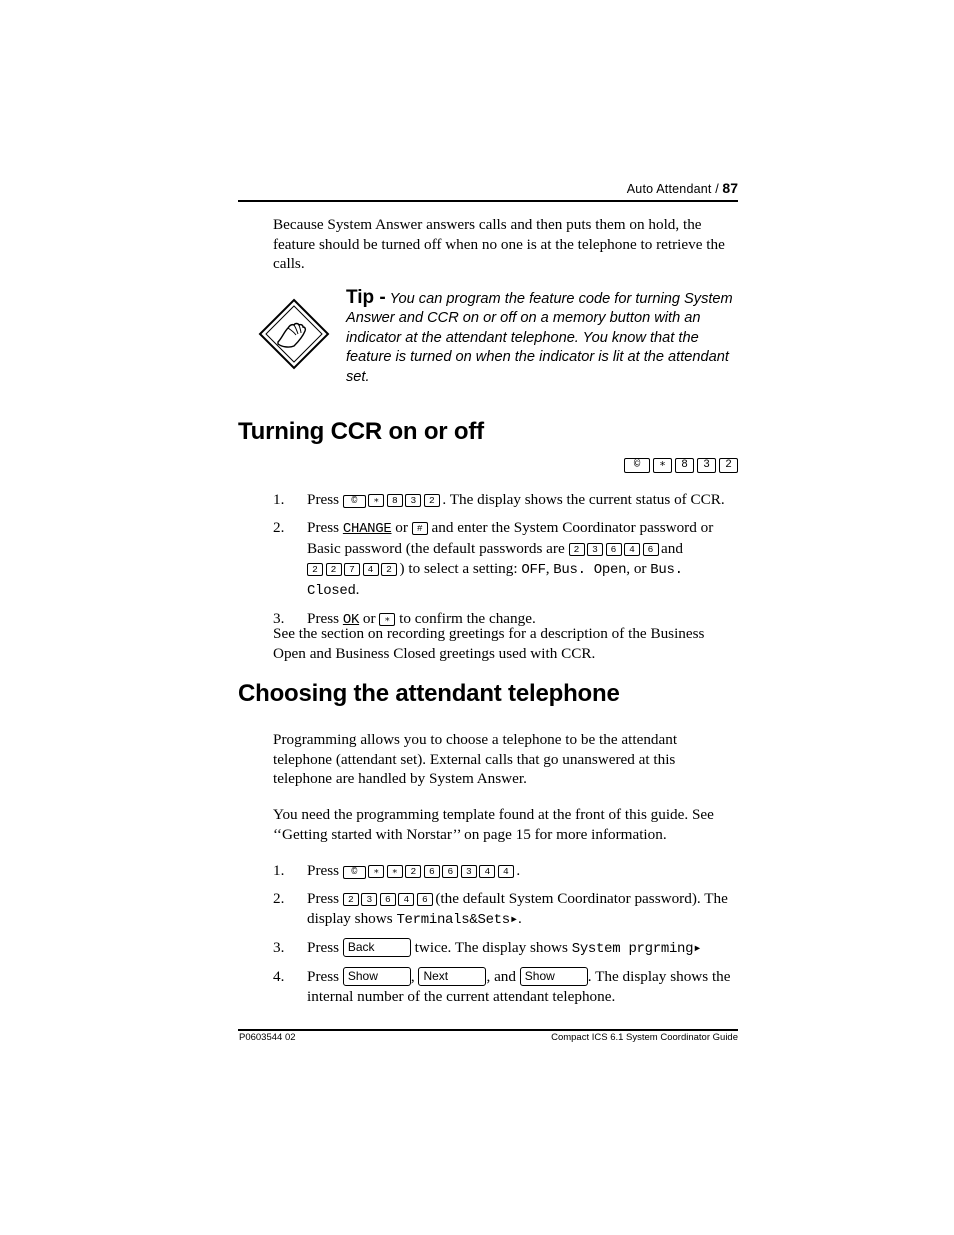 The width and height of the screenshot is (954, 1235). Describe the element at coordinates (488, 201) in the screenshot. I see `header-rule` at that location.